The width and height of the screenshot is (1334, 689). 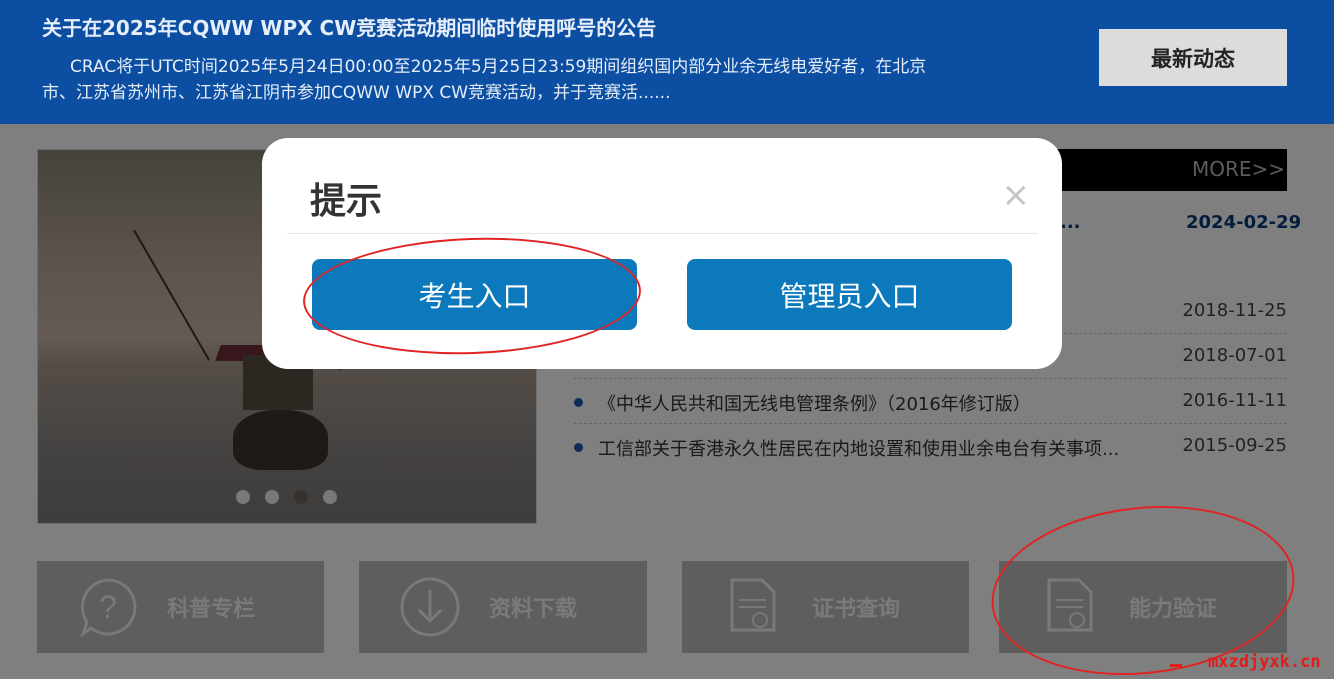 I want to click on announcement-title: 关于在2025年CQWW WPX CW竞赛活动期间临时使用呼号的公告, so click(x=349, y=26).